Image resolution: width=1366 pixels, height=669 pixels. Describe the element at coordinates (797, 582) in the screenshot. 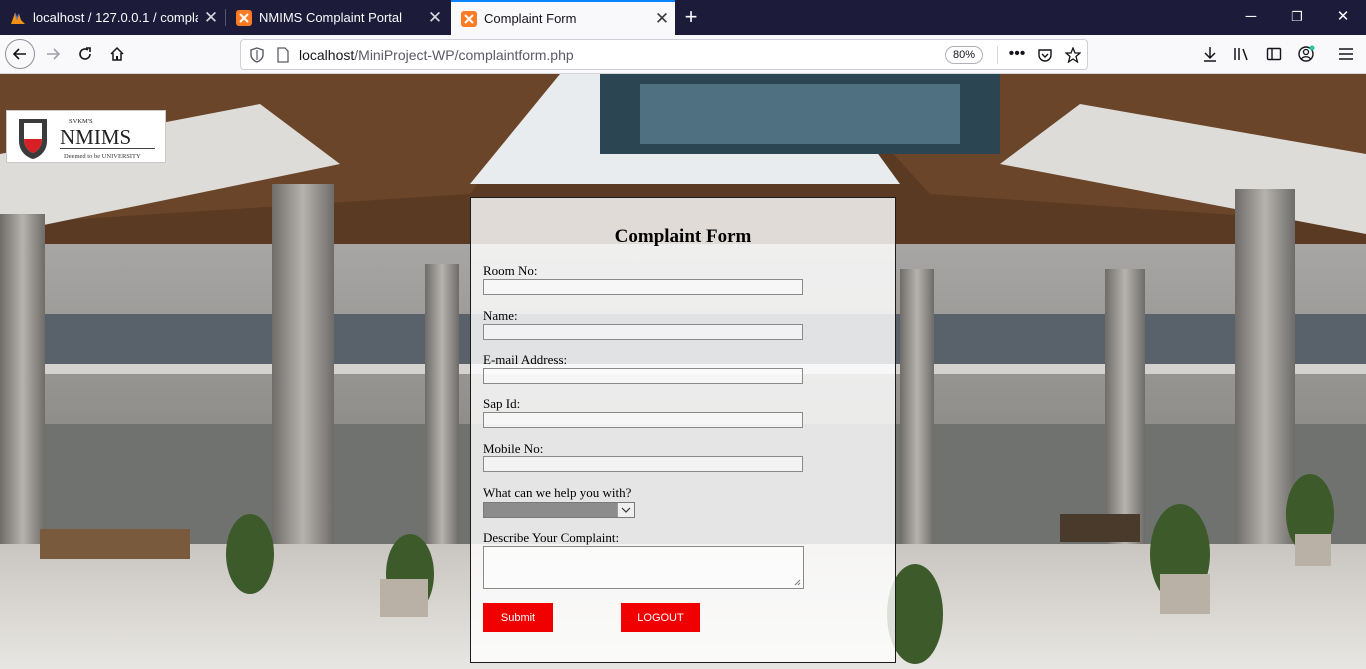

I see `resize-grip-icon` at that location.